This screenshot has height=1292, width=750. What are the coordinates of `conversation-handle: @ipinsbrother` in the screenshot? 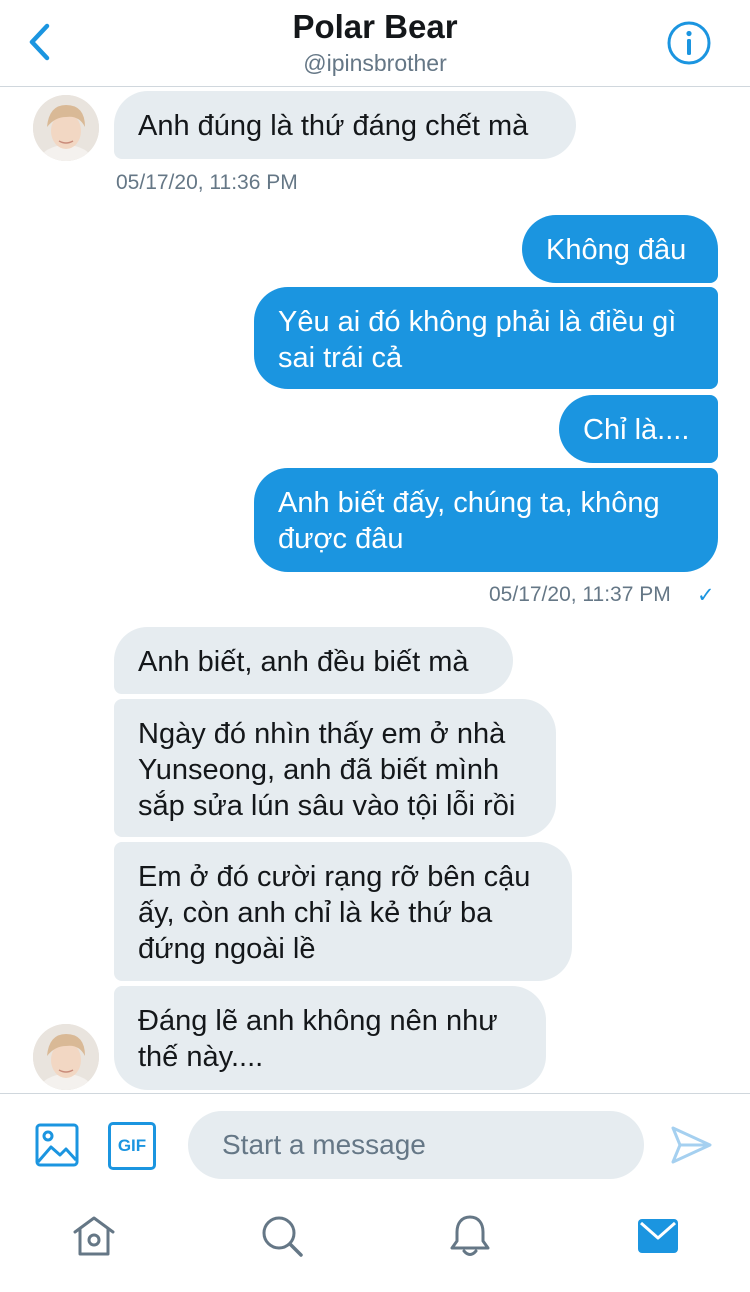 It's located at (375, 63).